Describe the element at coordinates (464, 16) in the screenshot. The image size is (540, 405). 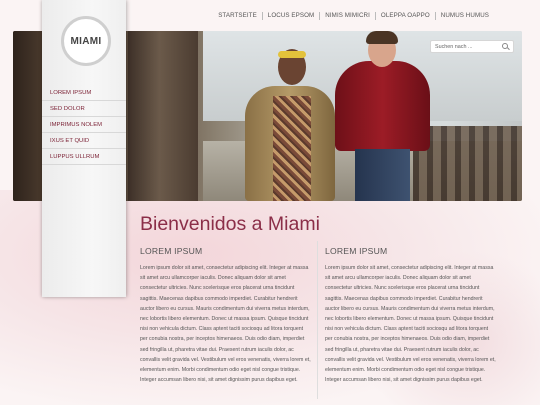
I see `nav-item-numus-humus: NUMUS HUMUS` at that location.